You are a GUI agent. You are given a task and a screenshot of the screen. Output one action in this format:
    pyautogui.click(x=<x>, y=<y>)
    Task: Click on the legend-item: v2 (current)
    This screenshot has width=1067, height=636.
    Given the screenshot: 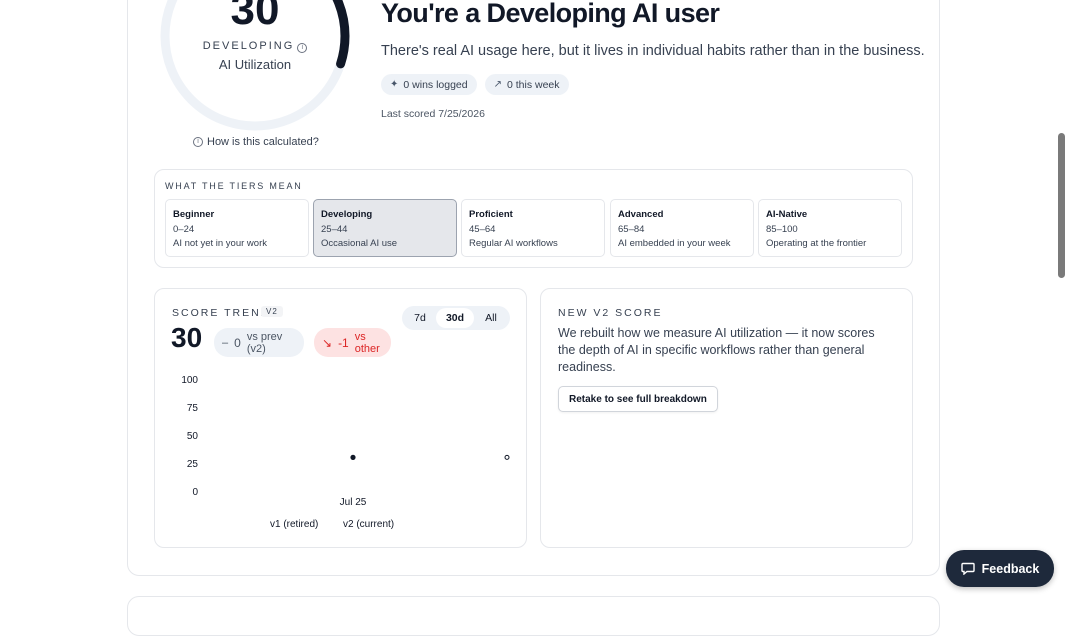 What is the action you would take?
    pyautogui.click(x=368, y=524)
    